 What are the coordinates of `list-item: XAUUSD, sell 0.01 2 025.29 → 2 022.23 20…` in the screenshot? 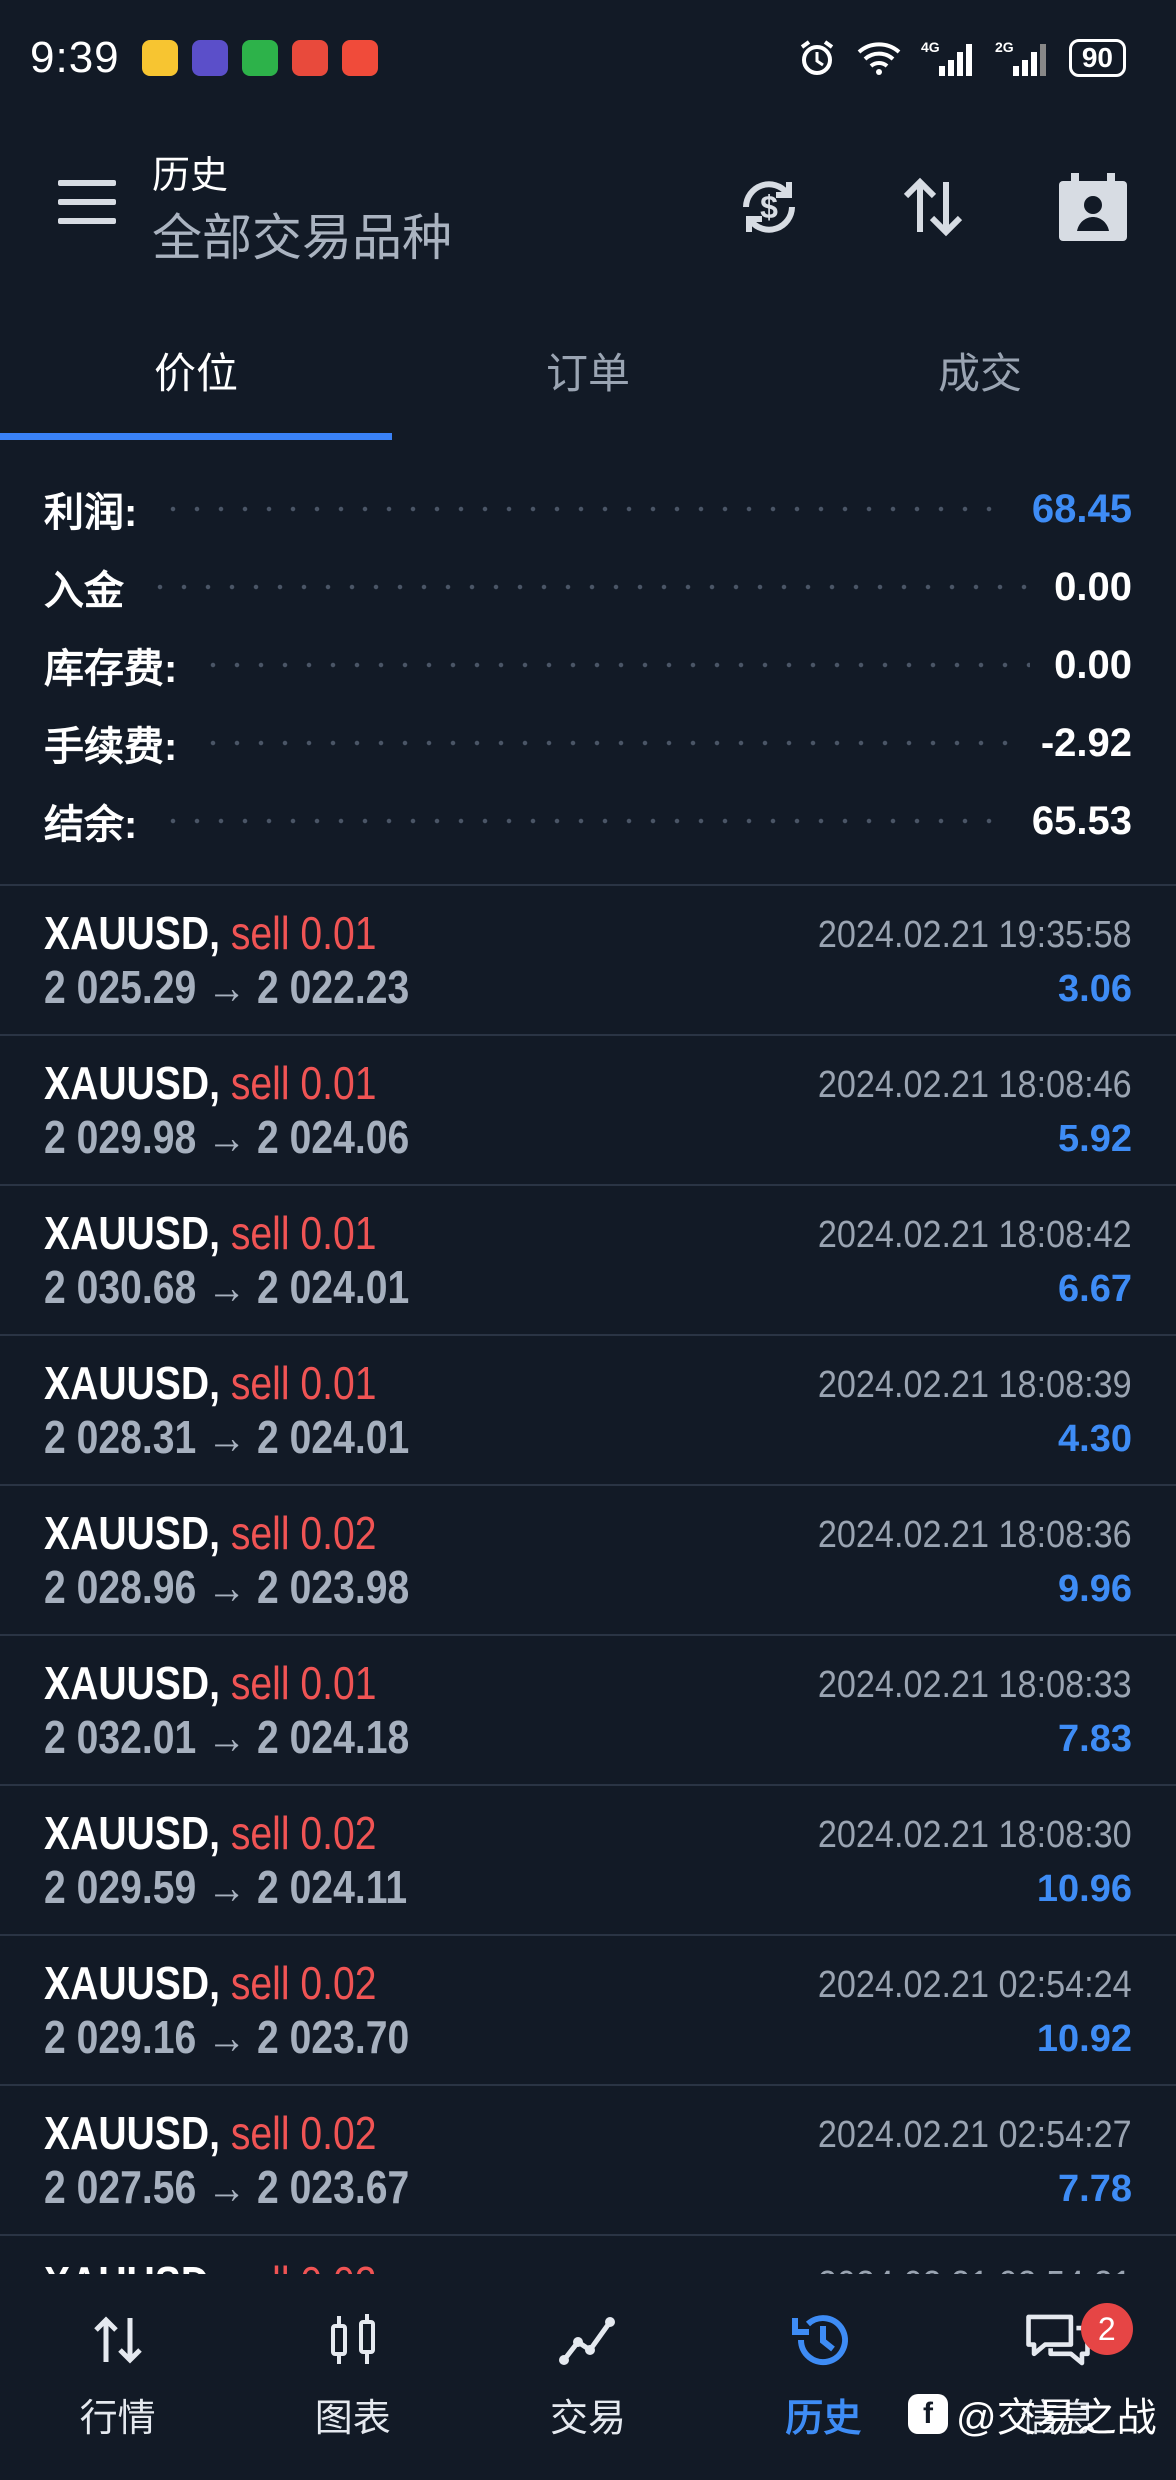 It's located at (588, 961).